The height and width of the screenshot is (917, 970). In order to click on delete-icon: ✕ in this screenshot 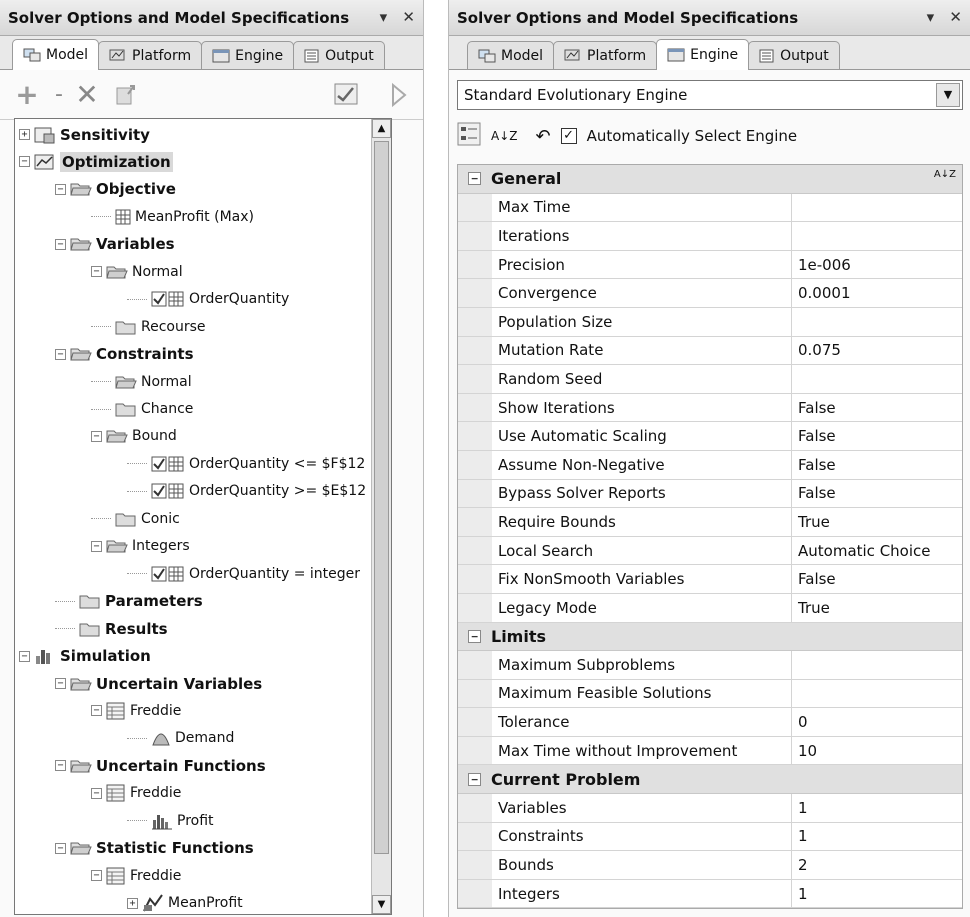, I will do `click(87, 94)`.